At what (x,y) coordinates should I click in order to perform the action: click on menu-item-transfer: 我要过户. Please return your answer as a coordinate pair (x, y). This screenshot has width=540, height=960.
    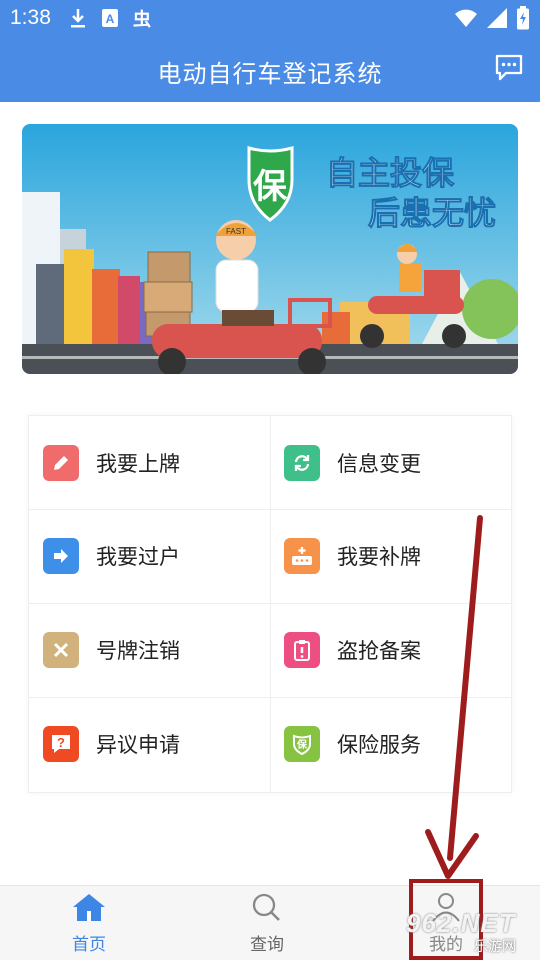
    Looking at the image, I should click on (150, 556).